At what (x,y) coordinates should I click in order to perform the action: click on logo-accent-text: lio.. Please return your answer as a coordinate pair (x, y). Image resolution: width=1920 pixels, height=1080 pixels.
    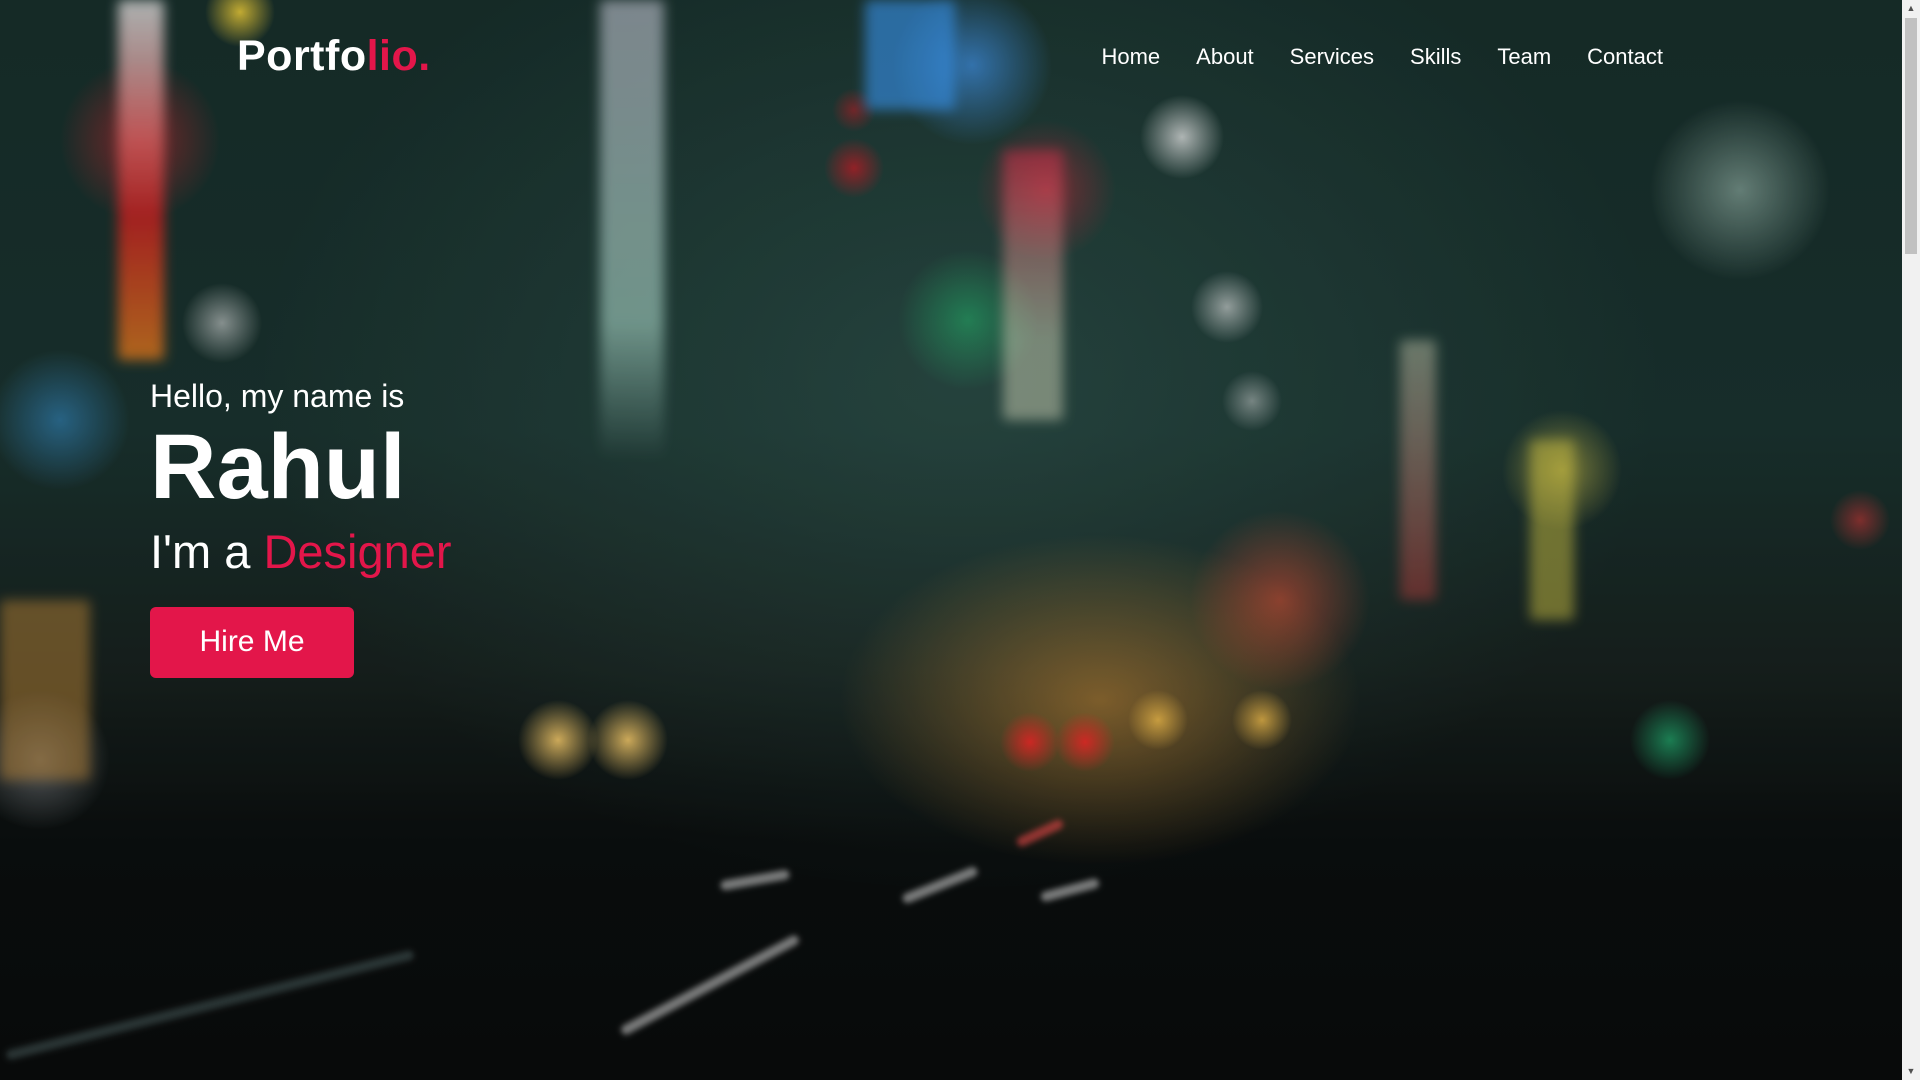
    Looking at the image, I should click on (398, 56).